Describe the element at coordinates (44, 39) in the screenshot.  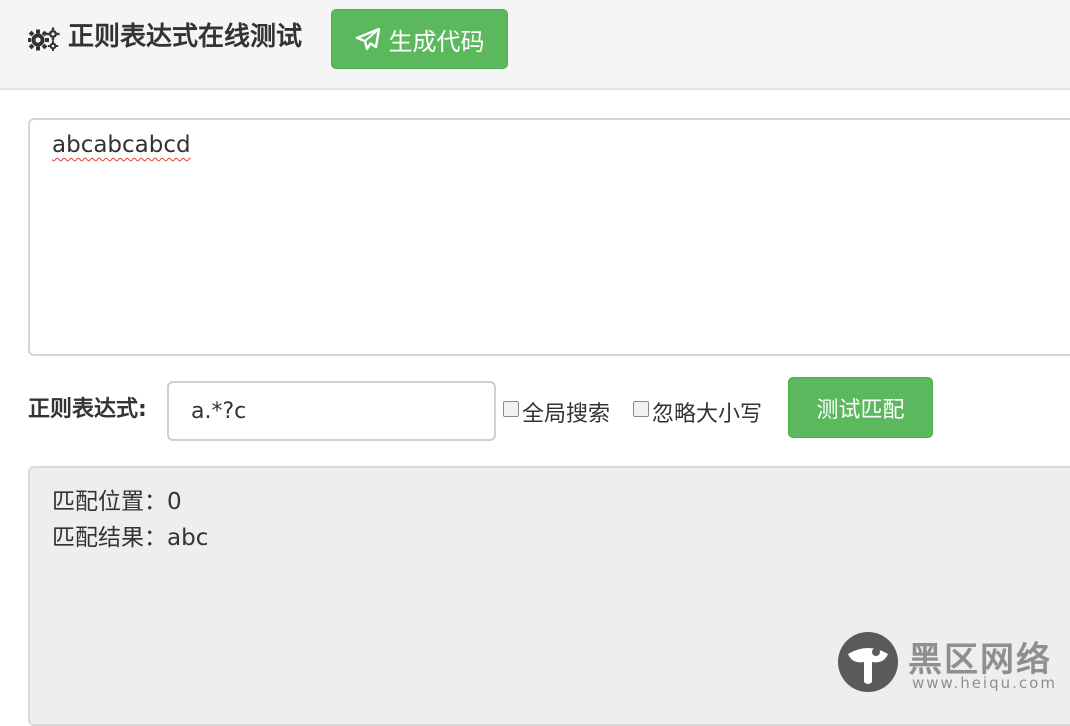
I see `gears-icon` at that location.